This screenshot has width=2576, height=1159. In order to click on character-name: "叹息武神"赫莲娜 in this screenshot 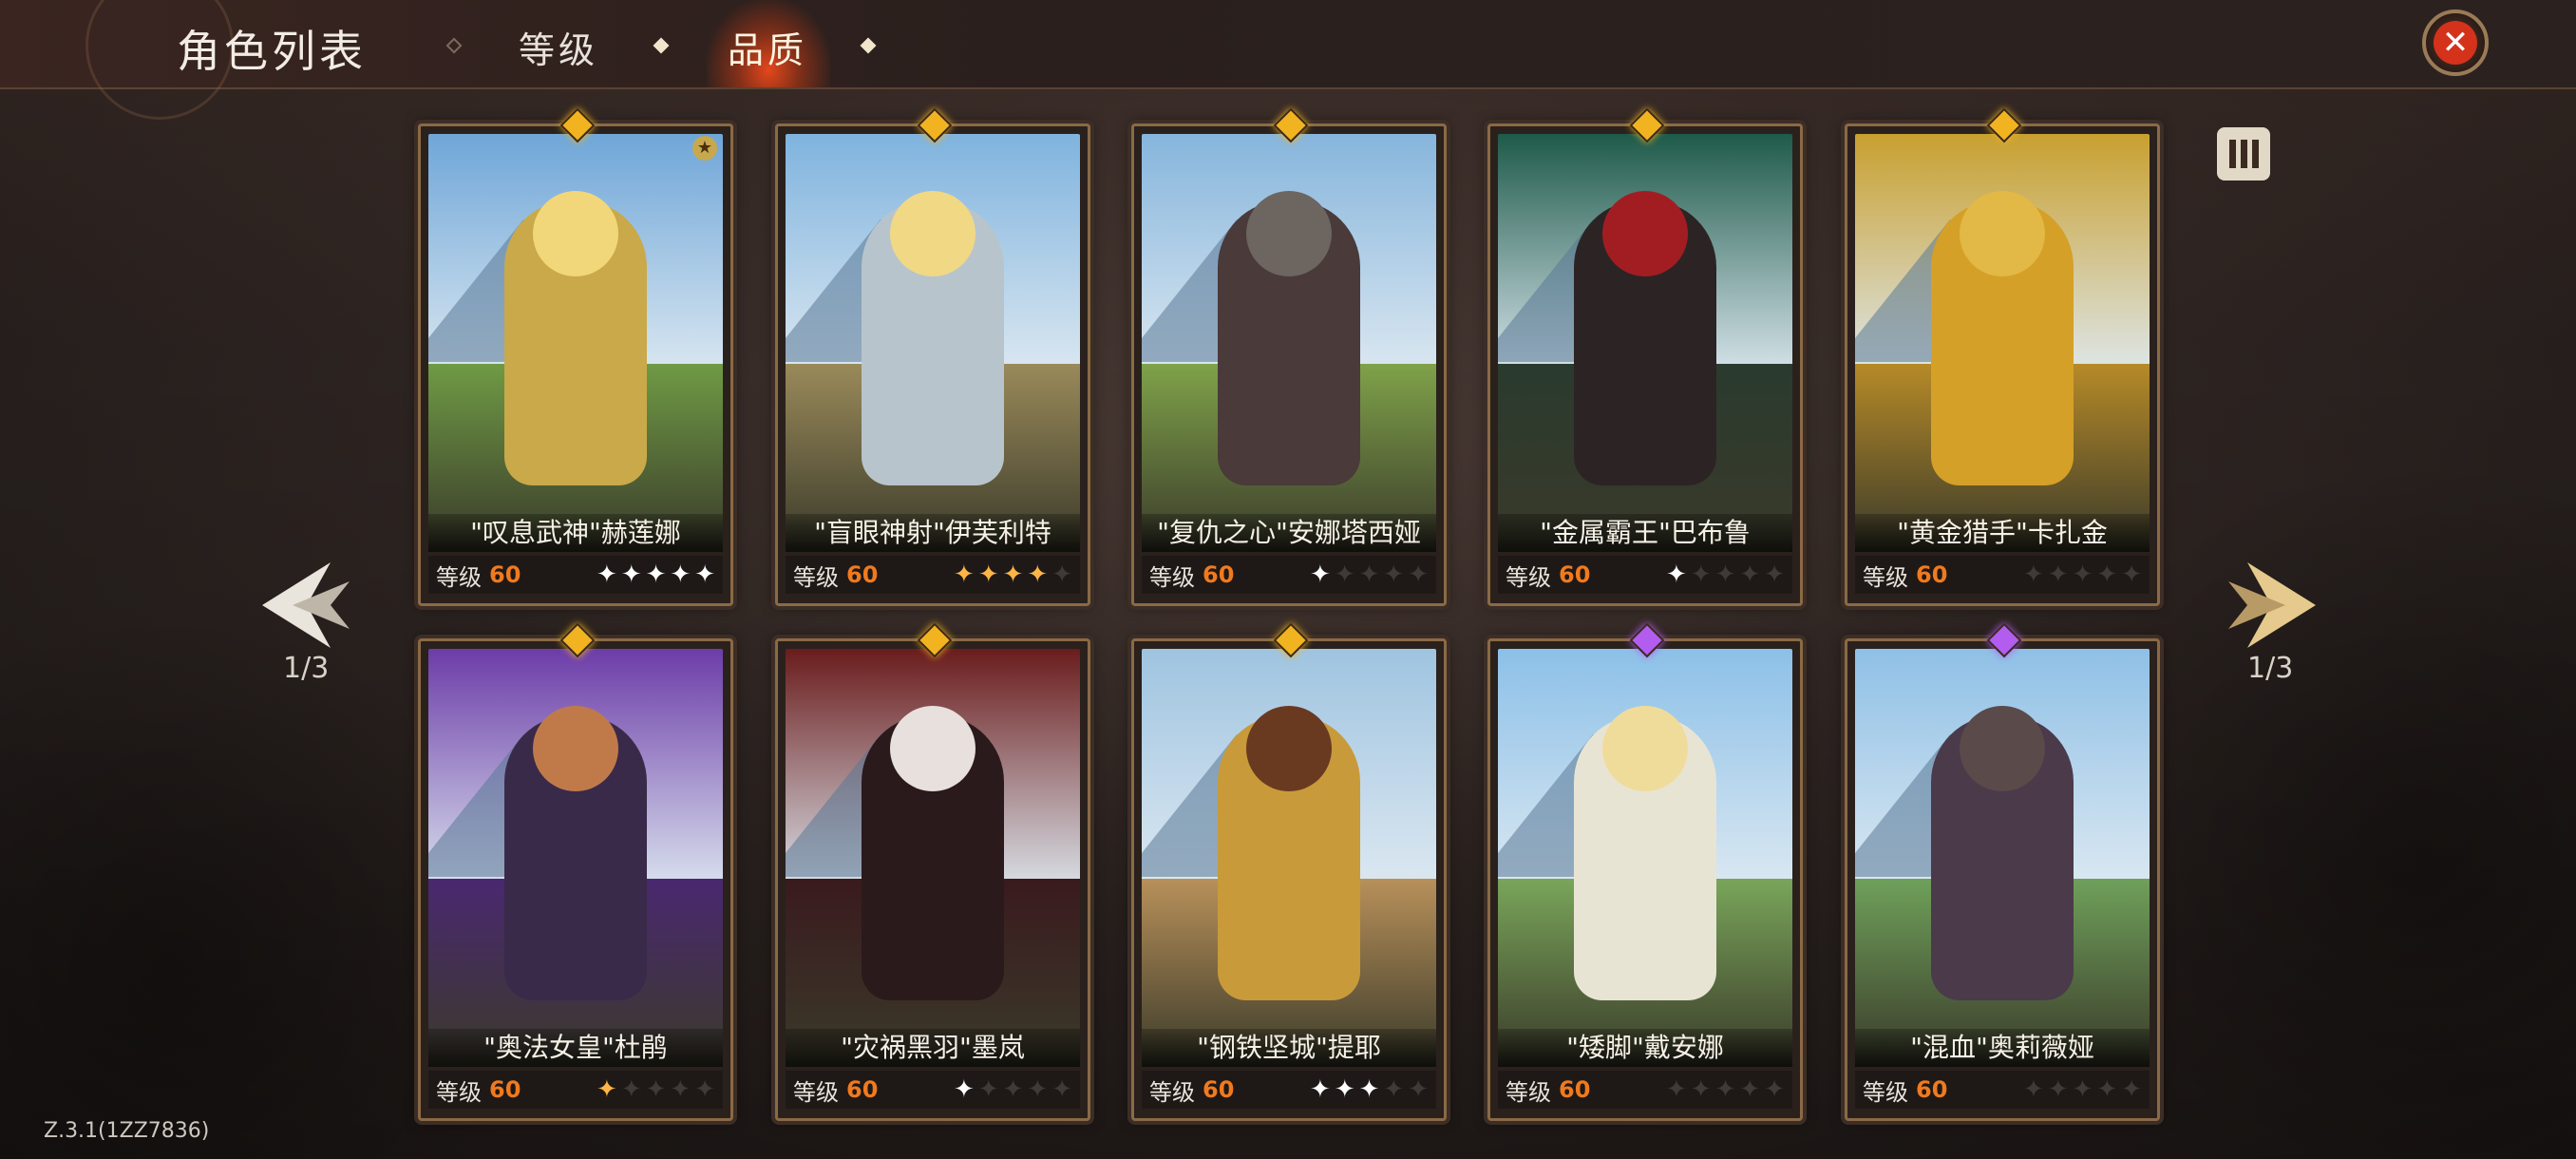, I will do `click(575, 533)`.